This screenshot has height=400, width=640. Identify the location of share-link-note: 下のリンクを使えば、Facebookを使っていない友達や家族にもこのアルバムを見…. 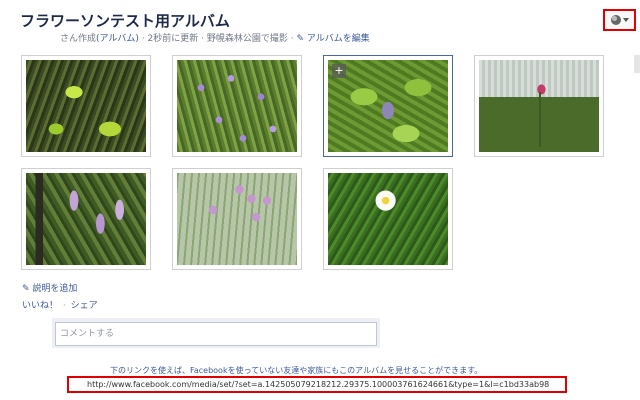
(296, 370).